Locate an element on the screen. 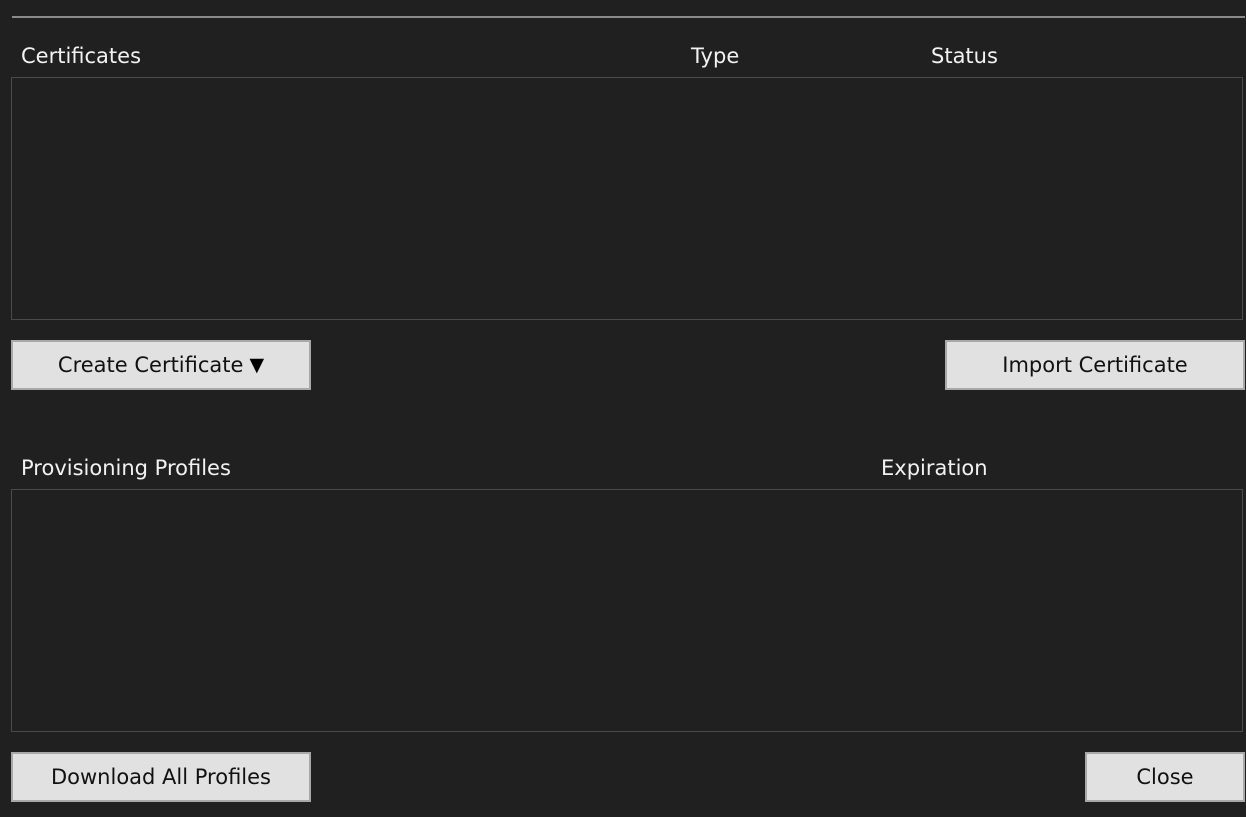  provisioning-profiles-column-header: Provisioning Profiles is located at coordinates (126, 468).